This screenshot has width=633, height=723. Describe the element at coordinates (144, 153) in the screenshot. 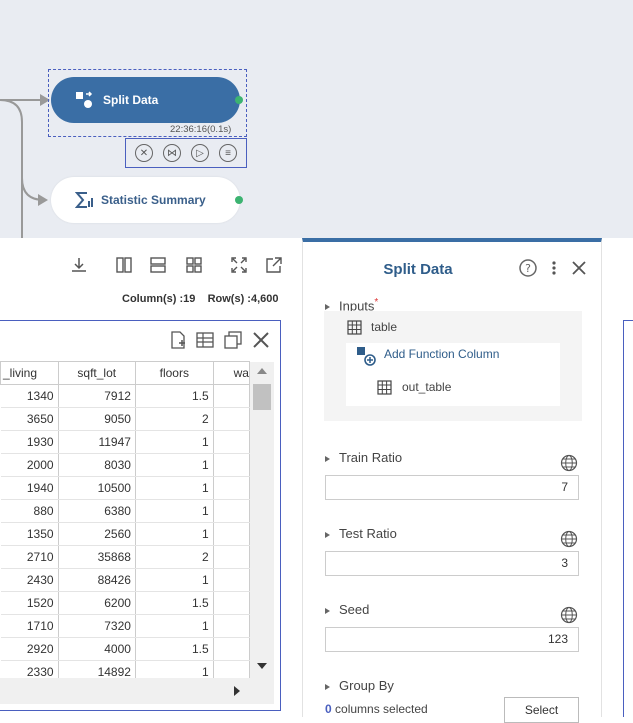

I see `close-icon: ✕` at that location.